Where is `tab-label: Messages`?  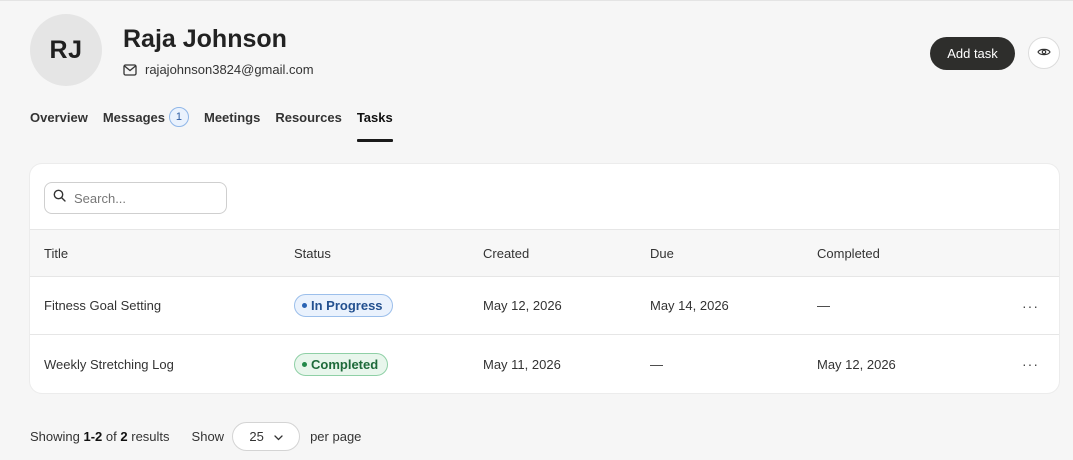 tab-label: Messages is located at coordinates (133, 117).